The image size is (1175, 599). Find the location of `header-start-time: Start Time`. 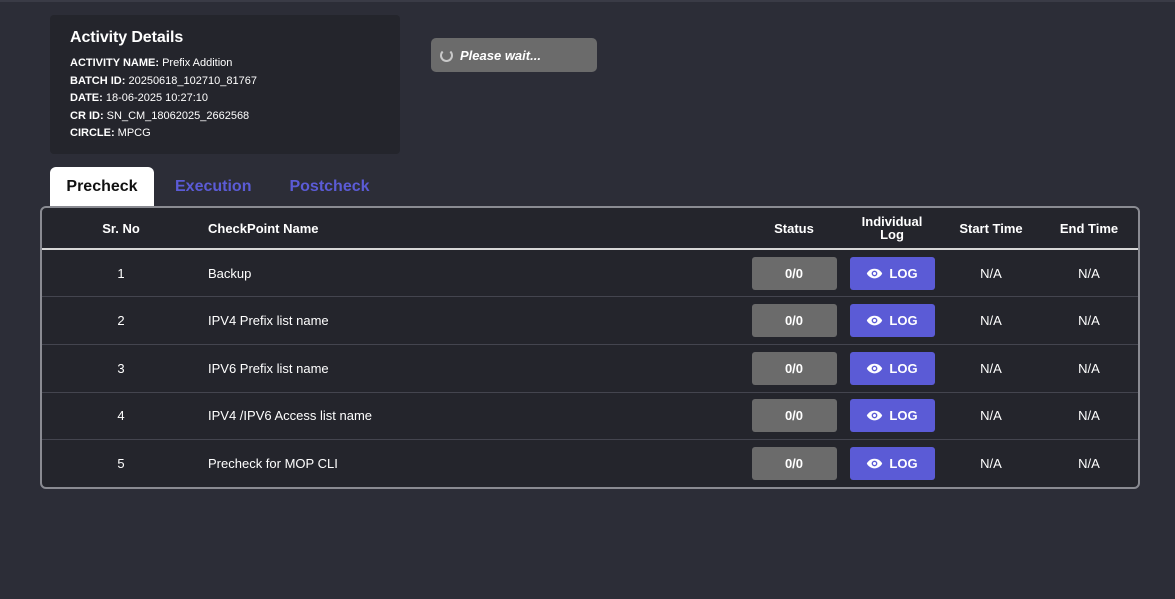

header-start-time: Start Time is located at coordinates (991, 229).